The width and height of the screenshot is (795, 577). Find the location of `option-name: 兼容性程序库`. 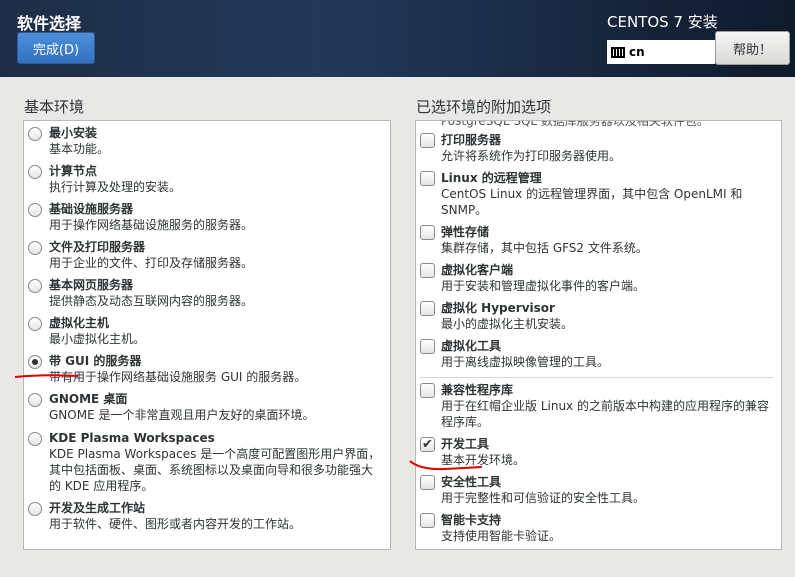

option-name: 兼容性程序库 is located at coordinates (477, 390).